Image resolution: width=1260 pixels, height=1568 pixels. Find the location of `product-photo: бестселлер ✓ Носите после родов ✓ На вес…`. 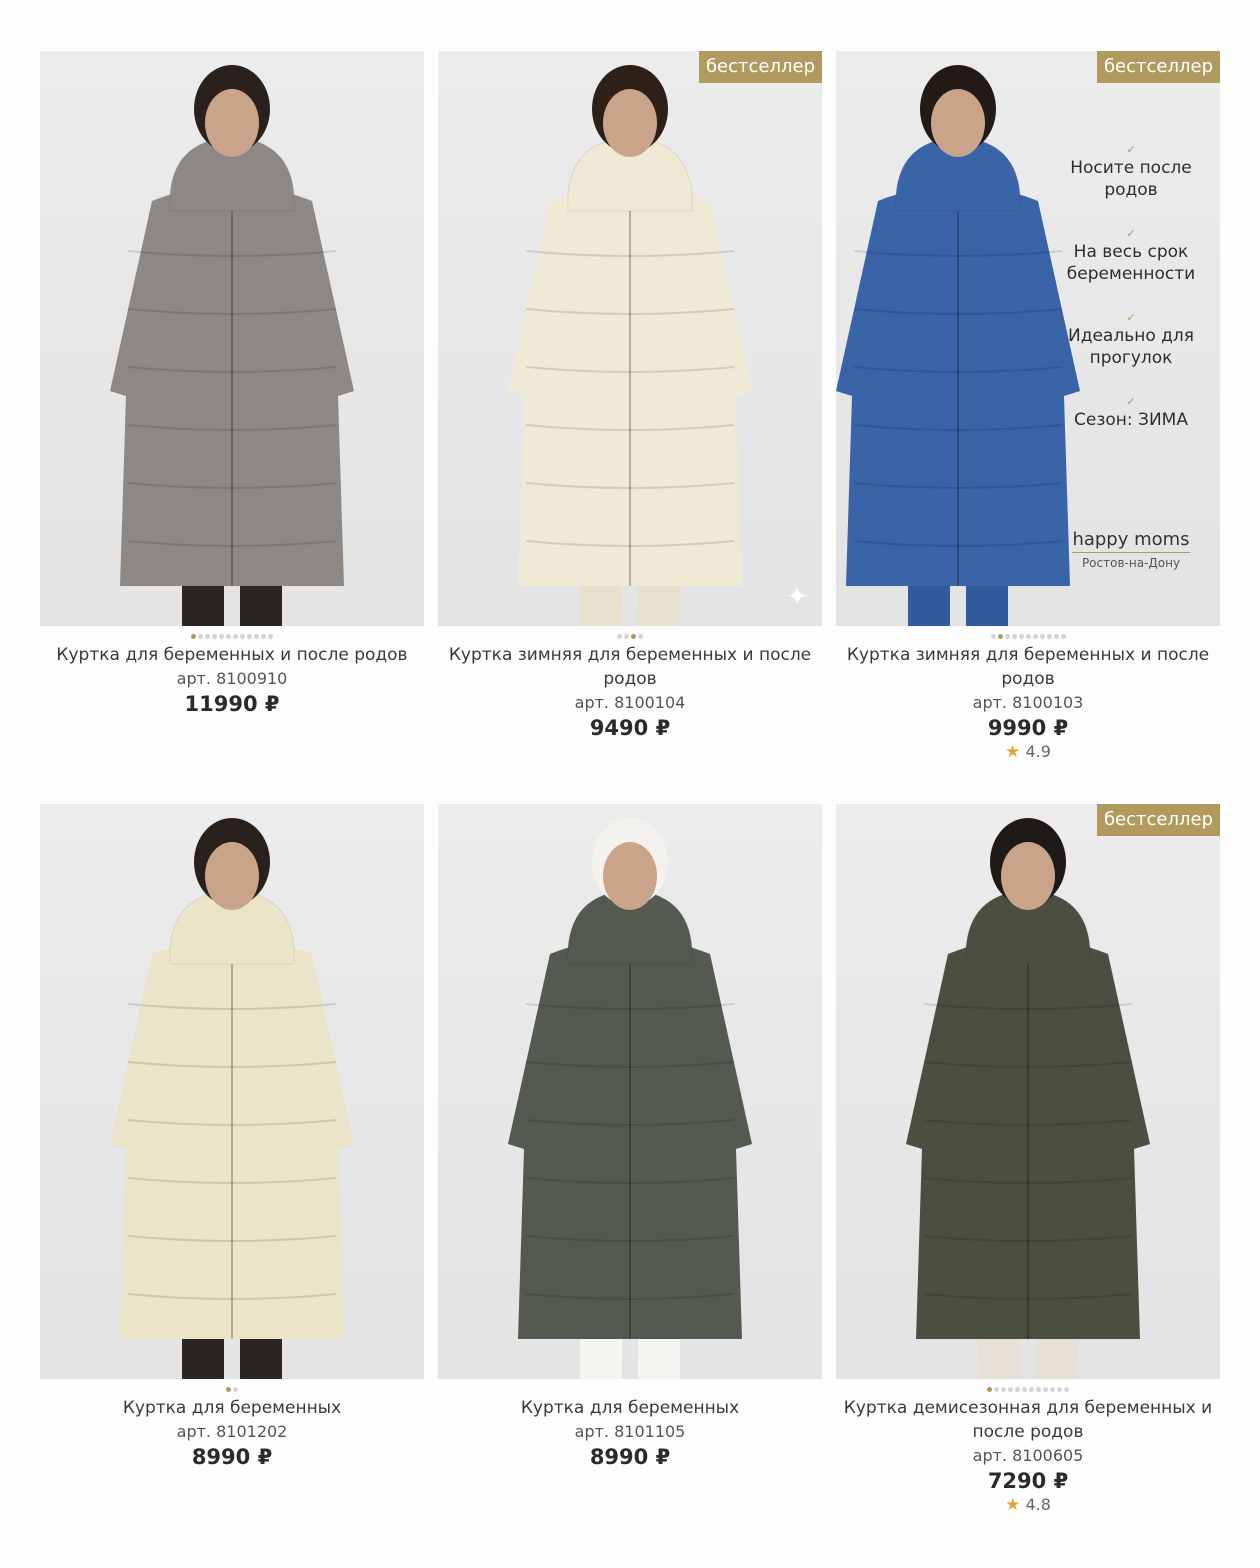

product-photo: бестселлер ✓ Носите после родов ✓ На вес… is located at coordinates (1028, 338).